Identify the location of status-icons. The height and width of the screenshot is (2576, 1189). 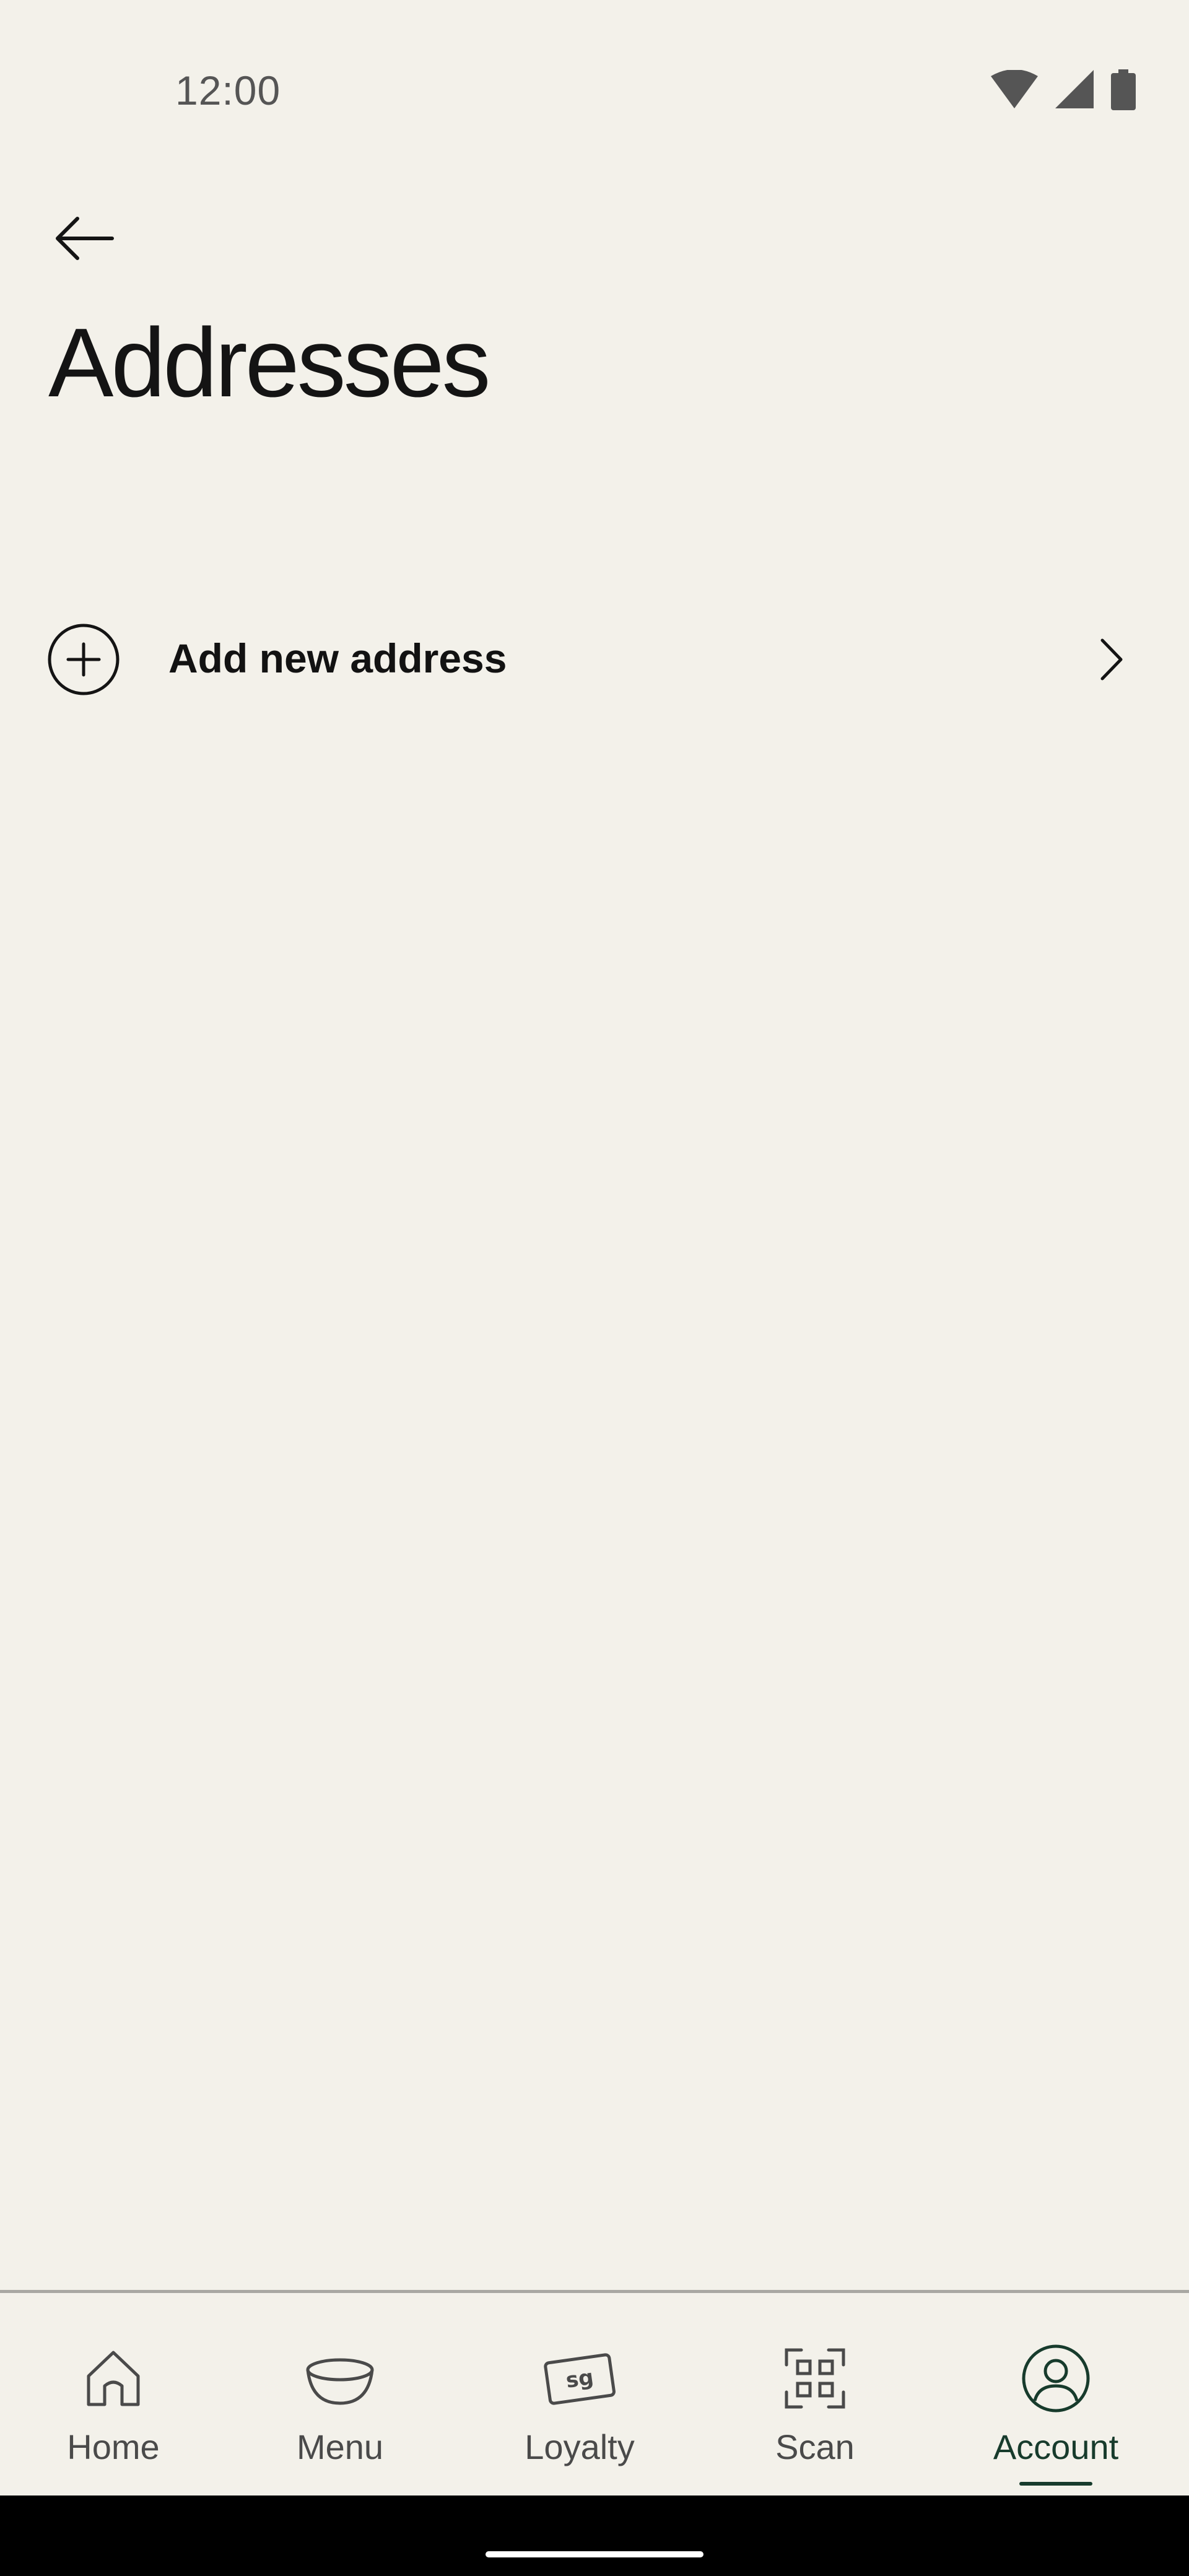
(1063, 89).